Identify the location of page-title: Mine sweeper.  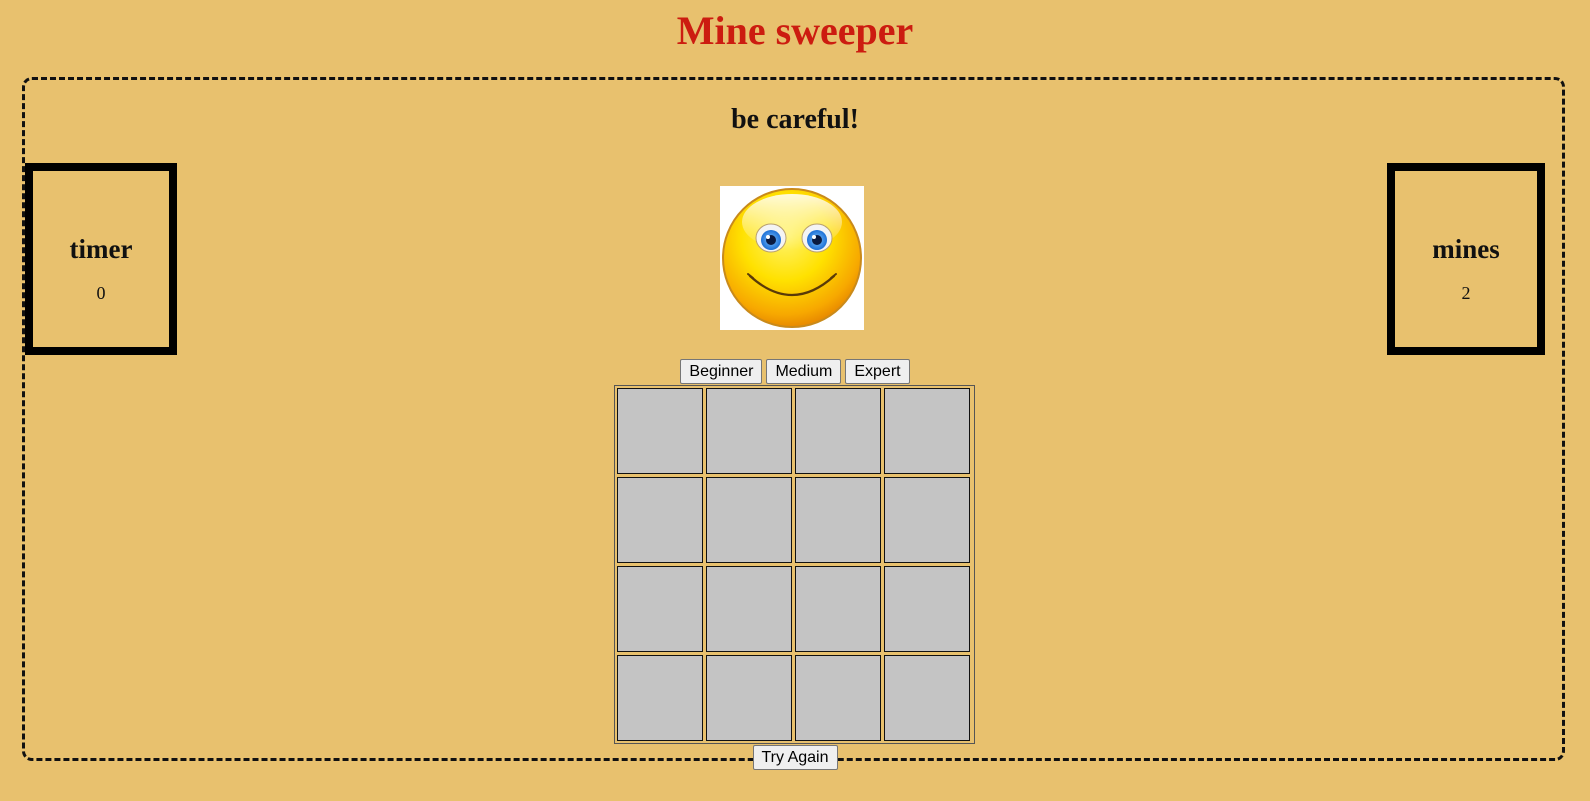
(795, 30).